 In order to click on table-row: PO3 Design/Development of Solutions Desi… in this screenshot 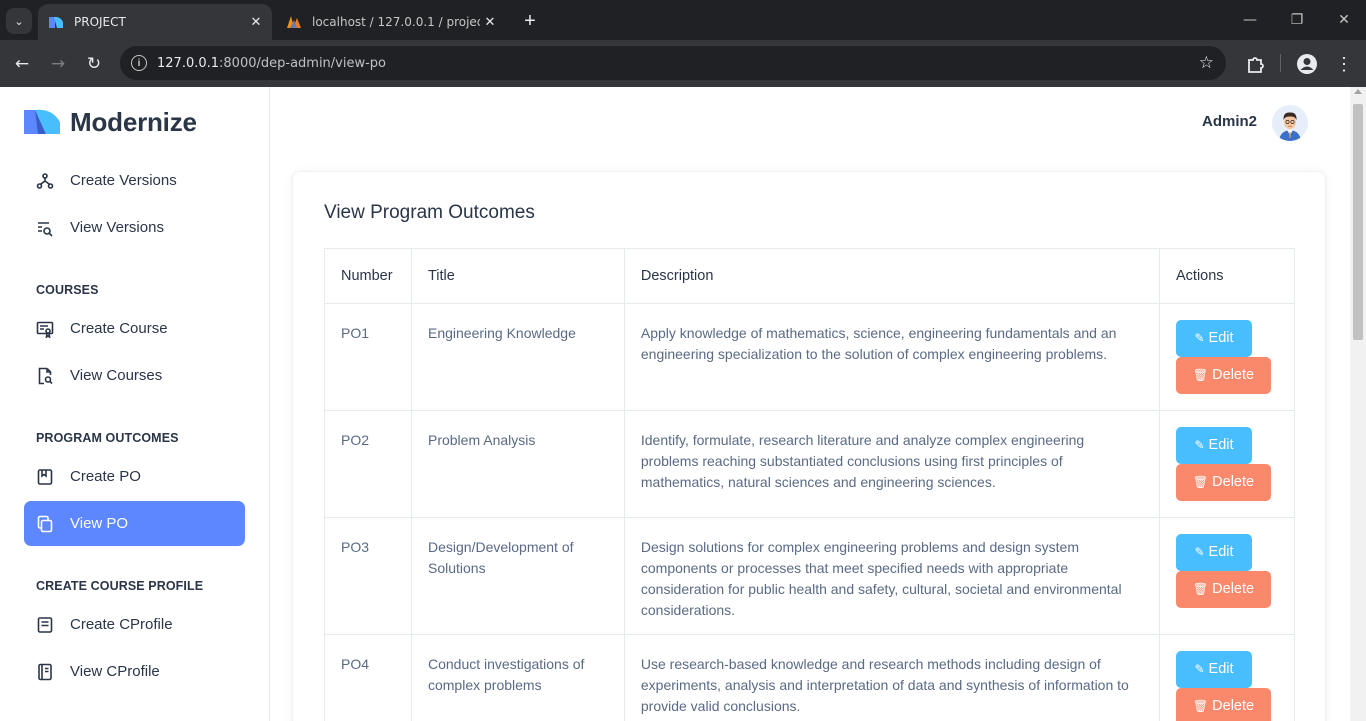, I will do `click(809, 576)`.